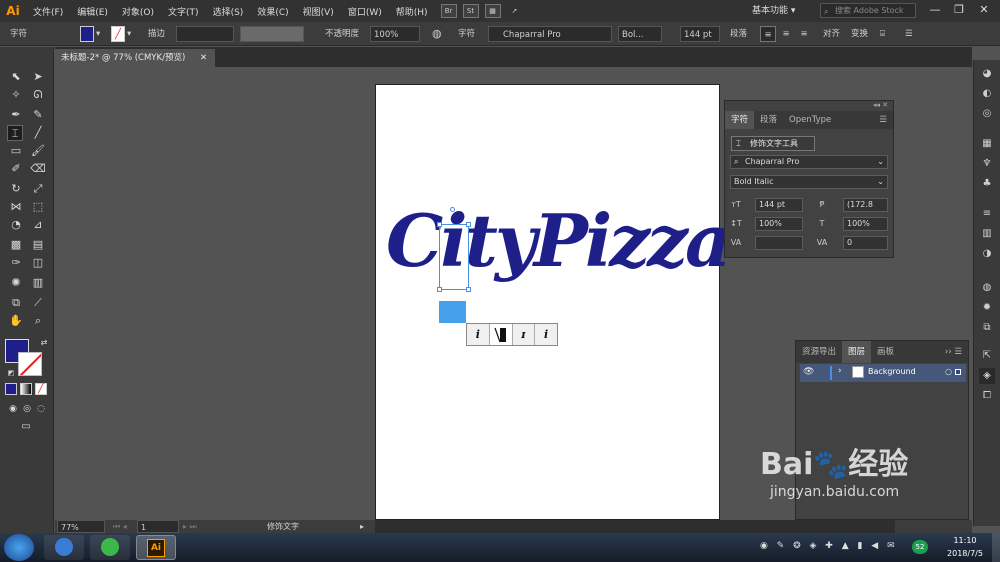 This screenshot has height=562, width=1000. What do you see at coordinates (786, 34) in the screenshot?
I see `align-center-icon: ≡` at bounding box center [786, 34].